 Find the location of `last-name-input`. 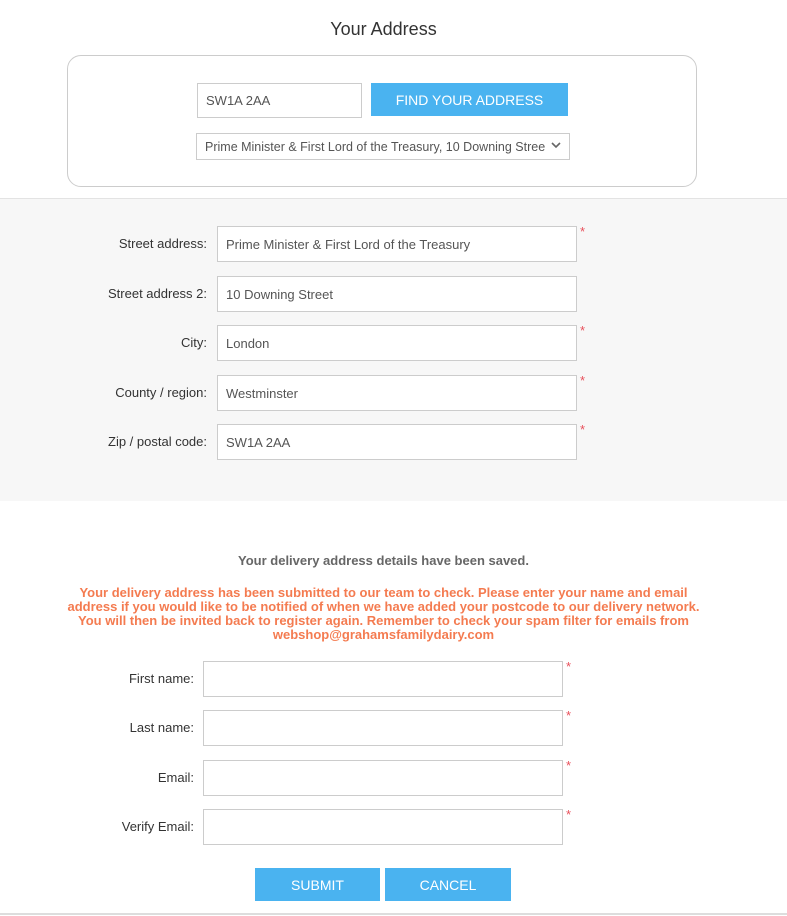

last-name-input is located at coordinates (383, 728).